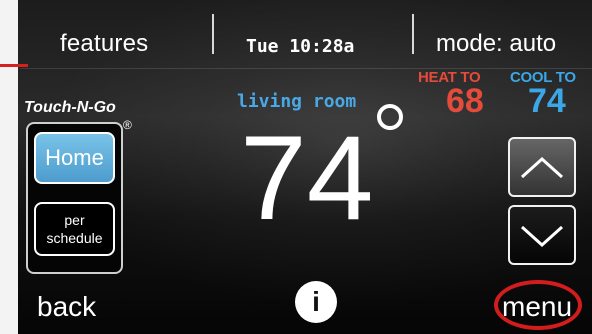 The image size is (592, 334). Describe the element at coordinates (70, 107) in the screenshot. I see `touch-n-go-logo: Touch-N-Go` at that location.